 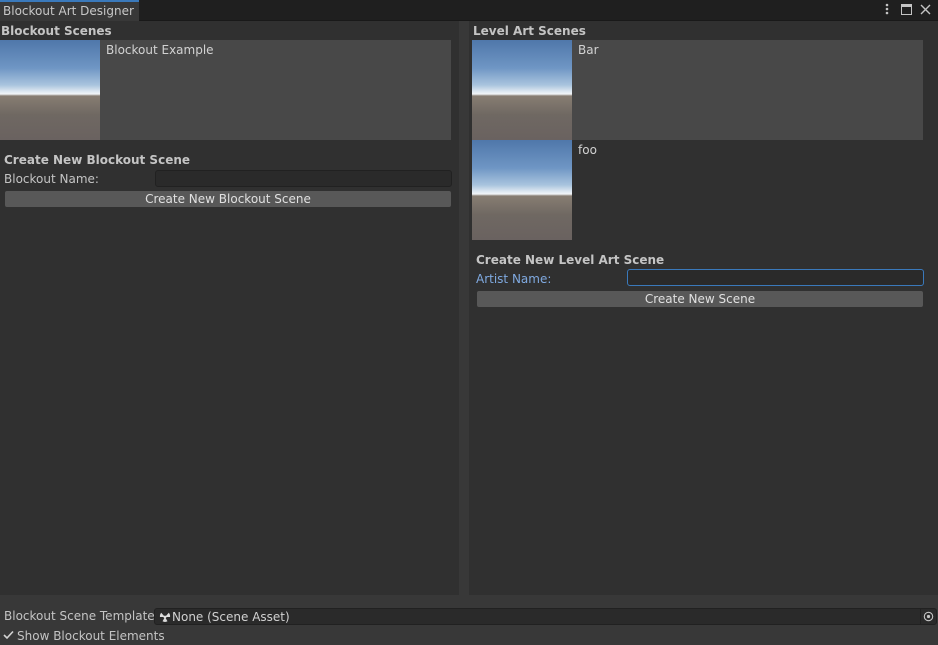 What do you see at coordinates (570, 260) in the screenshot?
I see `create-level-art-title: Create New Level Art Scene` at bounding box center [570, 260].